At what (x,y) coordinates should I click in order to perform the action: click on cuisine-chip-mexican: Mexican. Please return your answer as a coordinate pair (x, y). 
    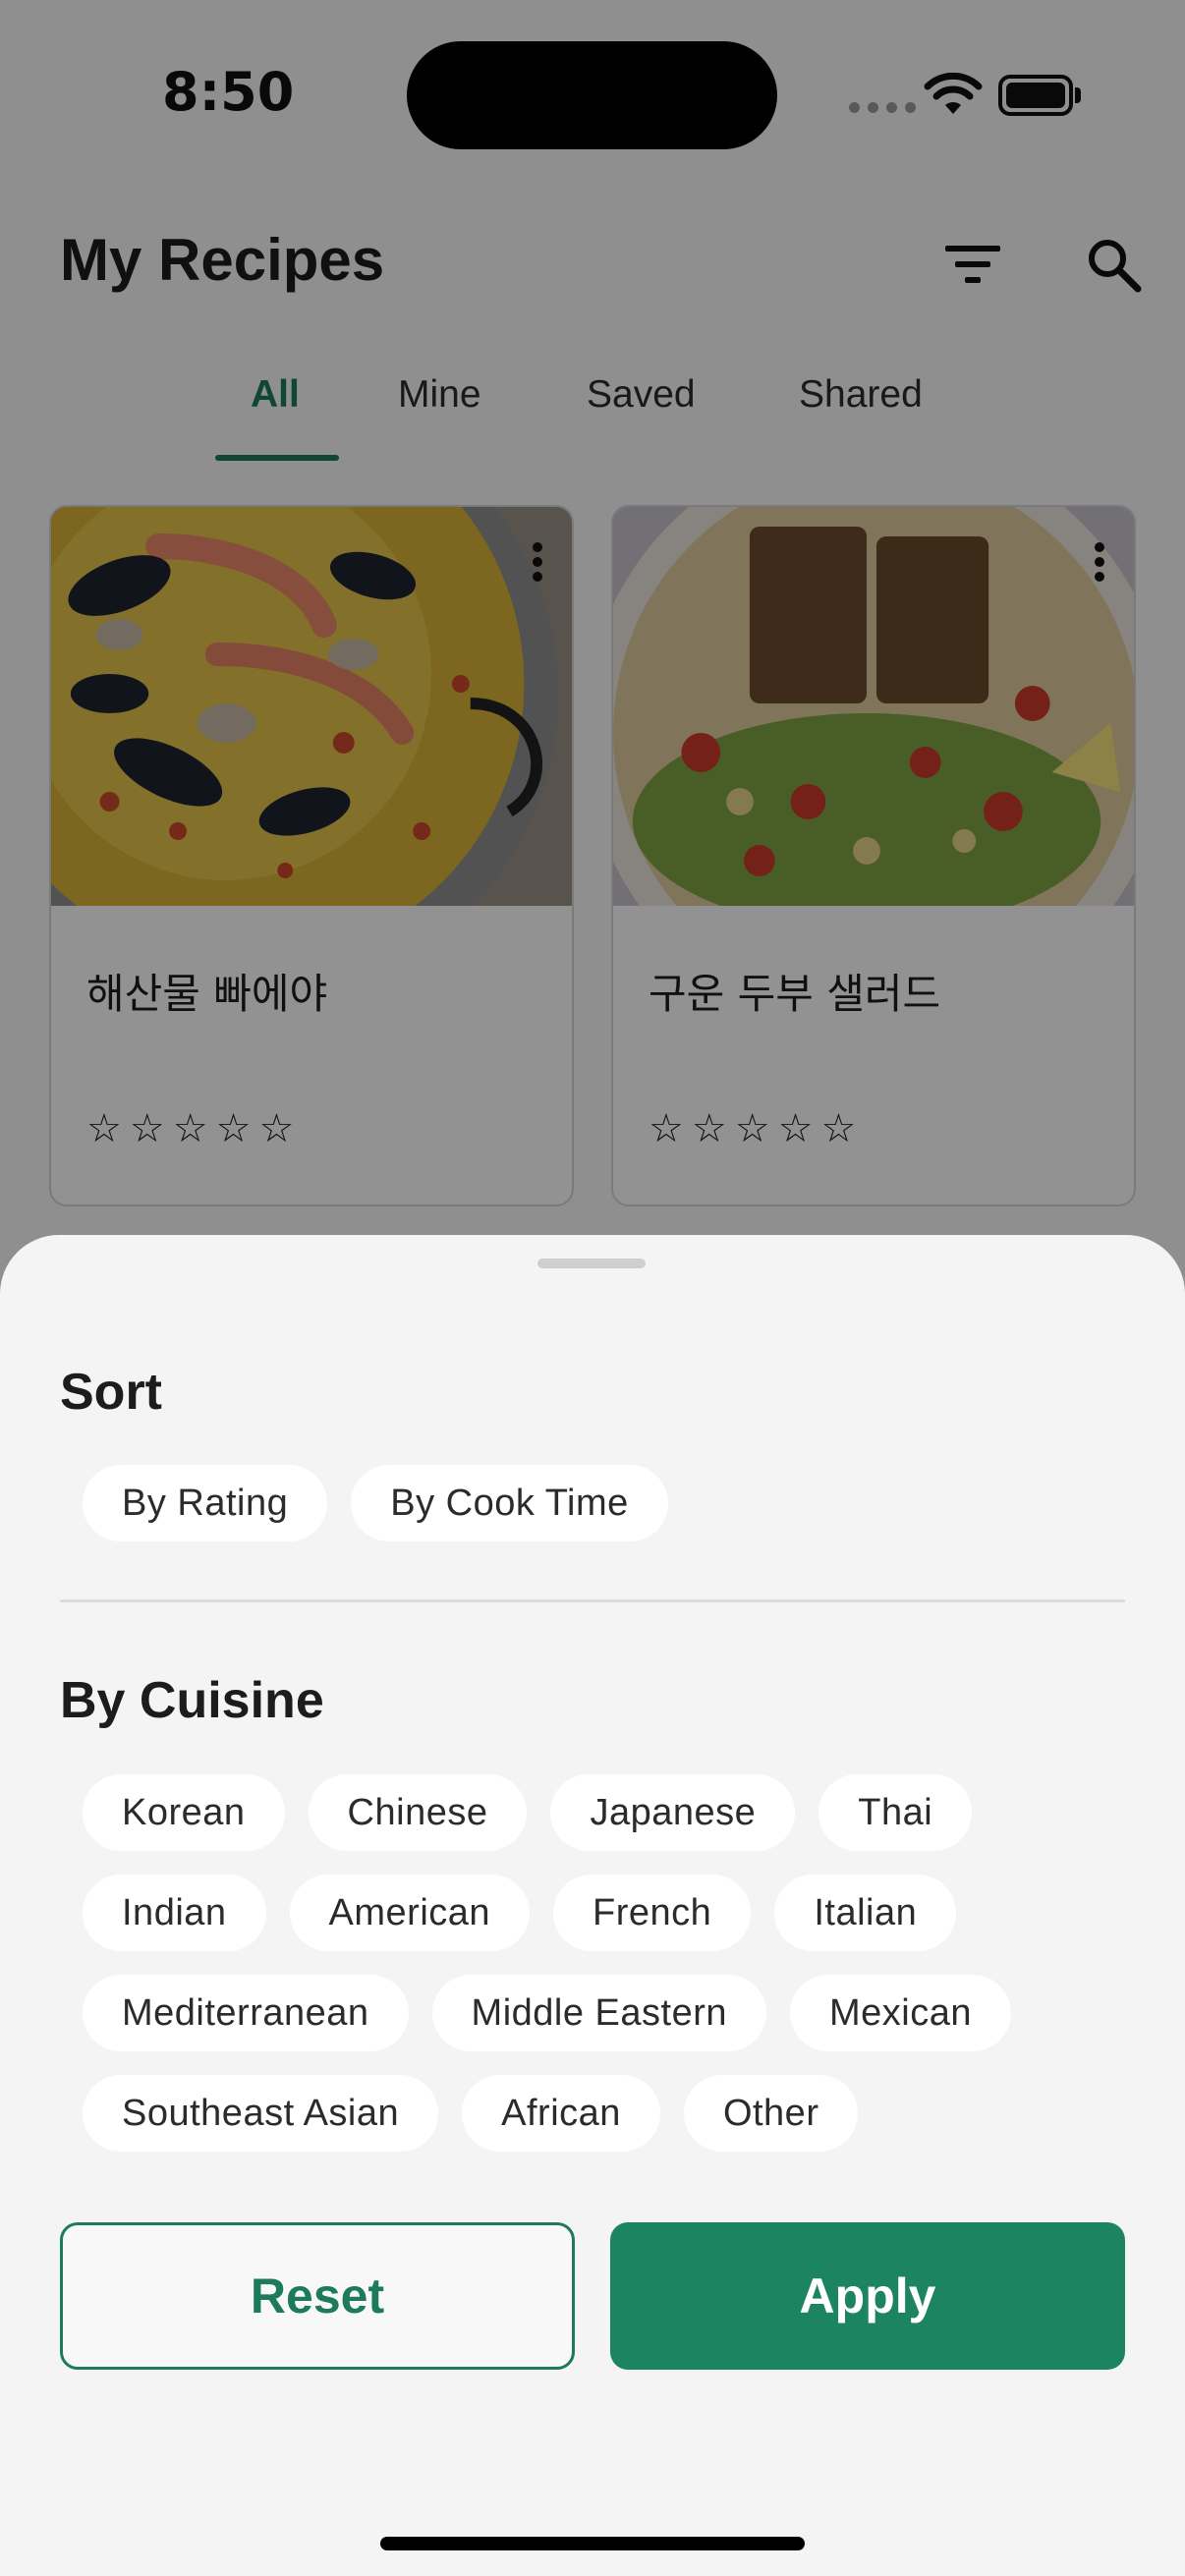
    Looking at the image, I should click on (901, 2013).